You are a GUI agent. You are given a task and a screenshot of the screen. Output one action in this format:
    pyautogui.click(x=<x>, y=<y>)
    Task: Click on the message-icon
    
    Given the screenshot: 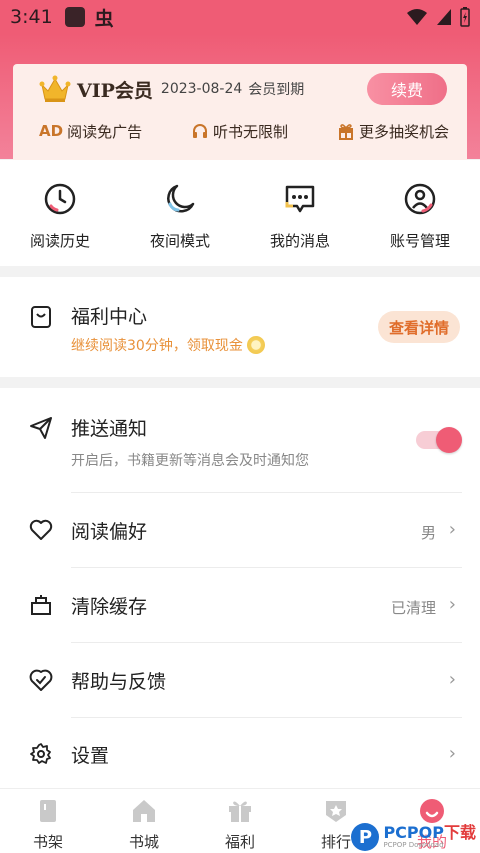 What is the action you would take?
    pyautogui.click(x=300, y=199)
    